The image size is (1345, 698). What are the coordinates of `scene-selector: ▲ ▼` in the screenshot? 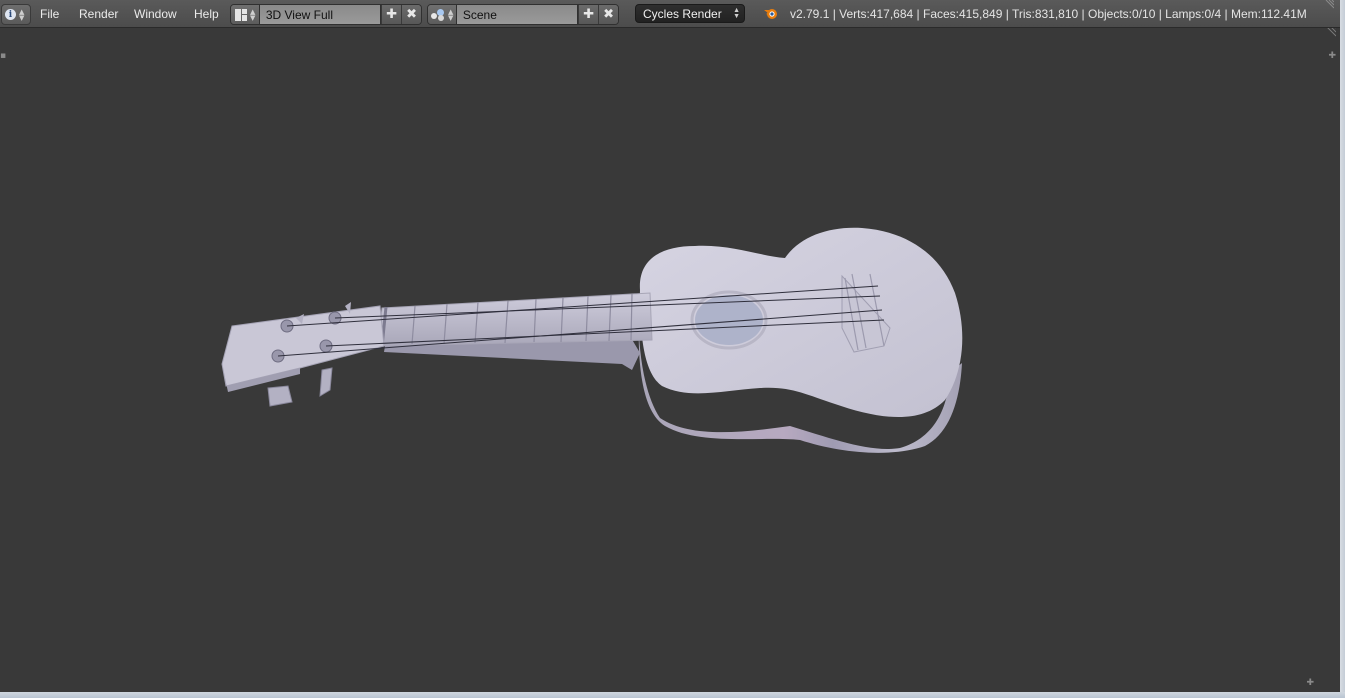 It's located at (442, 14).